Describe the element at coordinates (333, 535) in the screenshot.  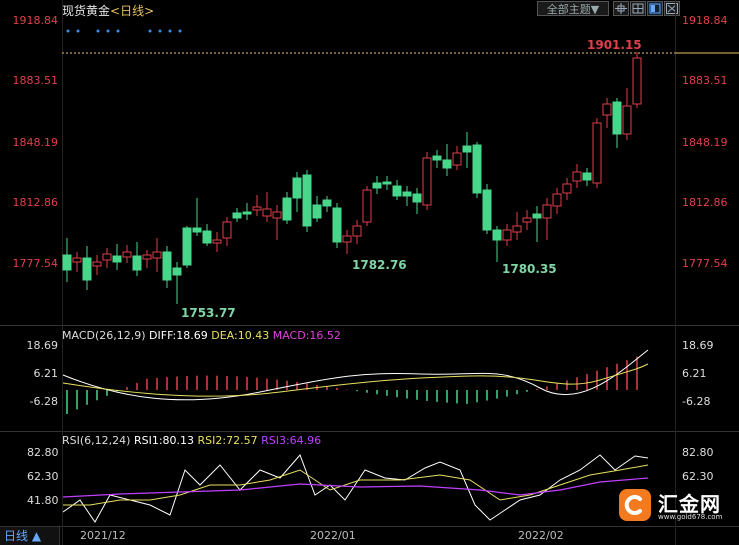
I see `x-label-2: 2022/01` at that location.